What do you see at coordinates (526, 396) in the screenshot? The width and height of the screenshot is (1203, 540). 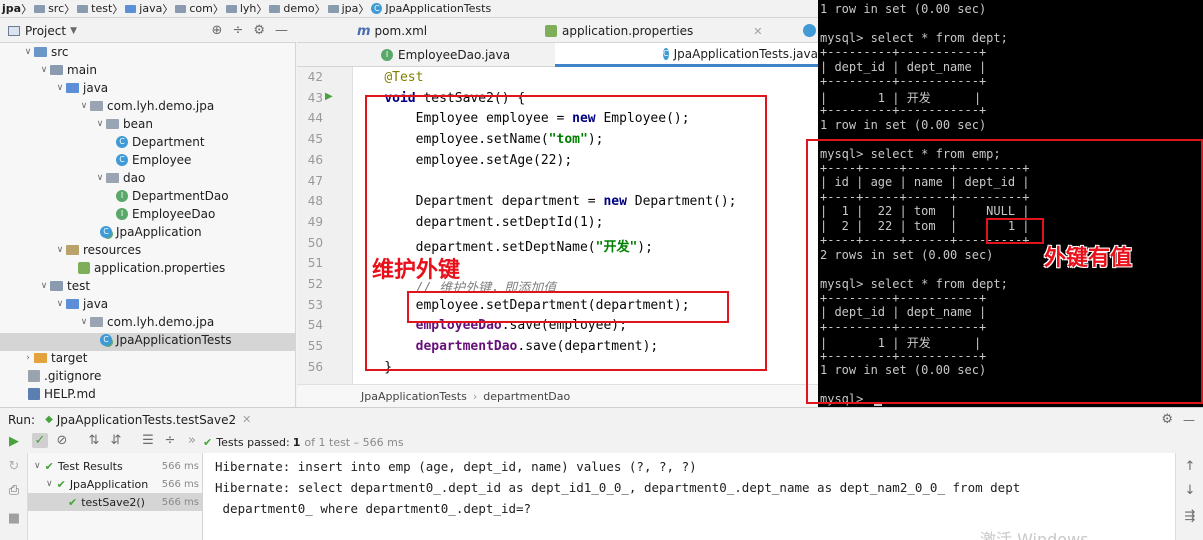 I see `crumb-field: departmentDao` at bounding box center [526, 396].